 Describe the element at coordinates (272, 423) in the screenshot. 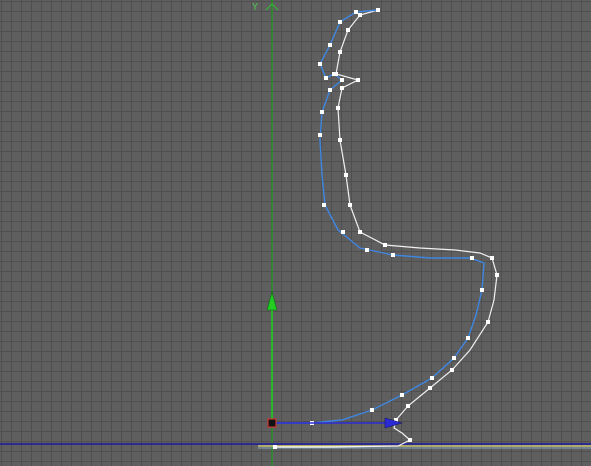

I see `gizmo-pivot-icon` at that location.